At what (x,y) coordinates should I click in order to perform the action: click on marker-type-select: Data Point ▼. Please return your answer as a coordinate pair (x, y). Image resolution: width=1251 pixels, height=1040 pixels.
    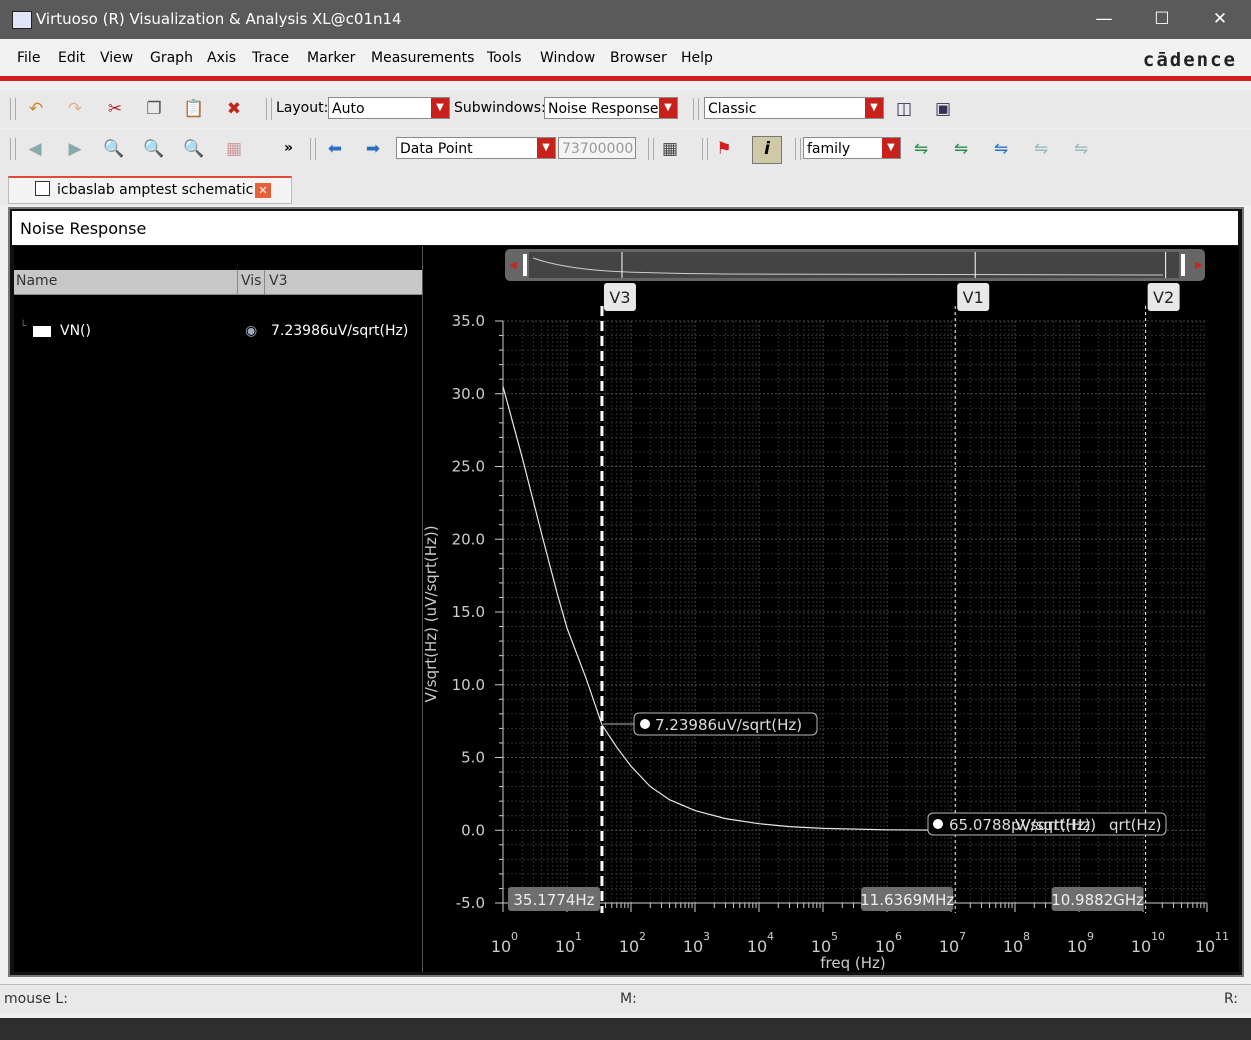
    Looking at the image, I should click on (476, 148).